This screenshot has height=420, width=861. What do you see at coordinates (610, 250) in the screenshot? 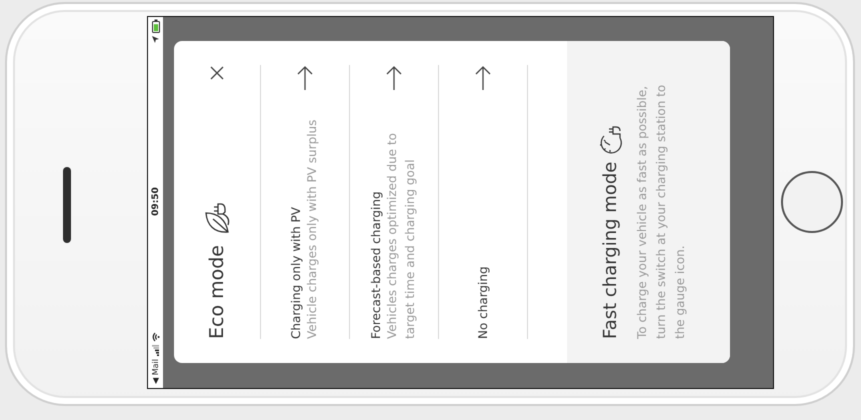
I see `info-title: Fast charging mode` at bounding box center [610, 250].